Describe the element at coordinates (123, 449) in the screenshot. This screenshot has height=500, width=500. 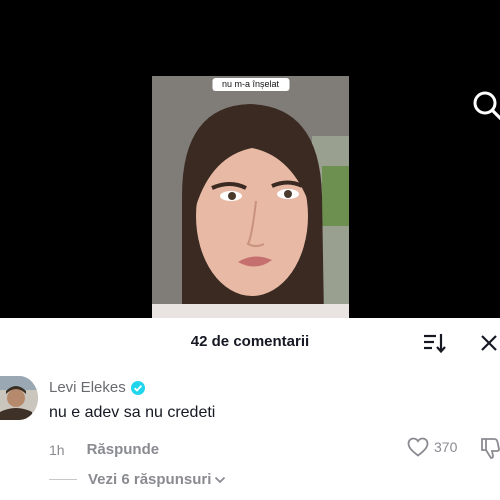
I see `reply-button: Răspunde` at that location.